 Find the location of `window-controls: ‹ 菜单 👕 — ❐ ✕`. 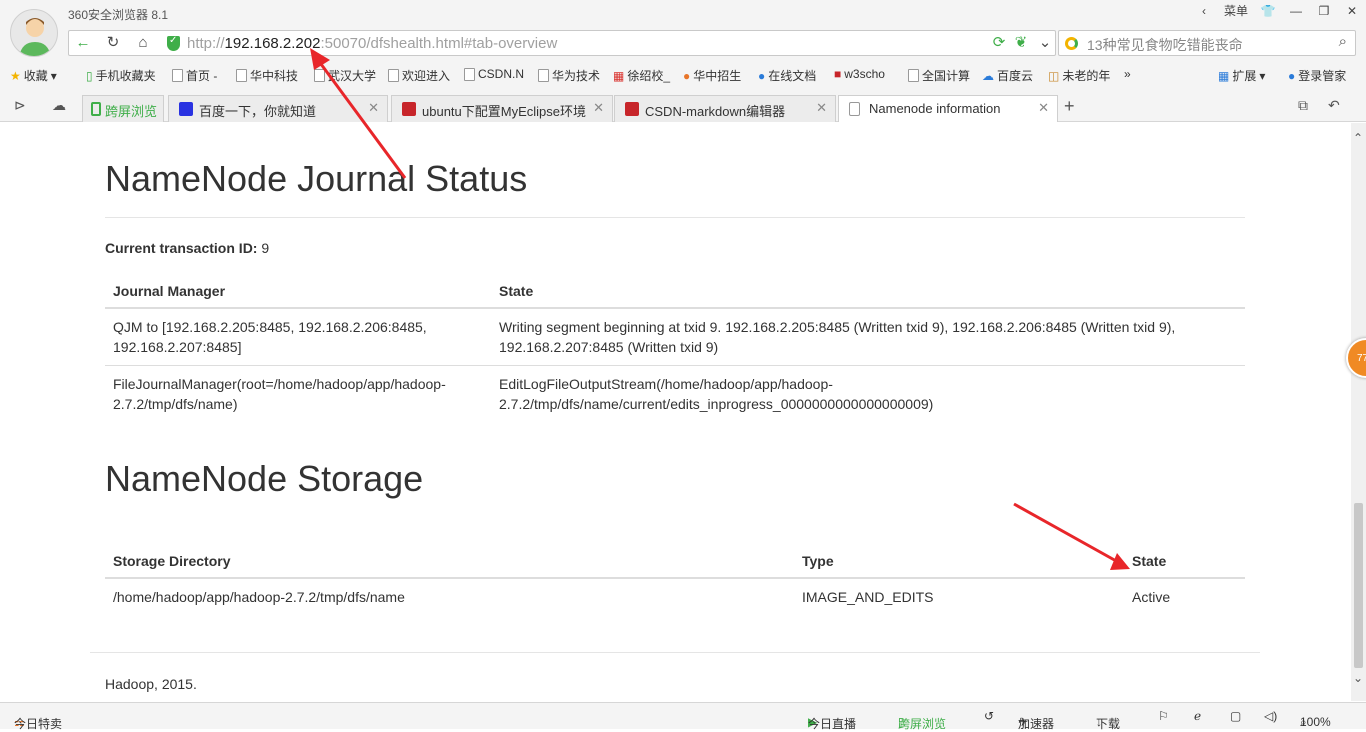

window-controls: ‹ 菜单 👕 — ❐ ✕ is located at coordinates (1278, 11).